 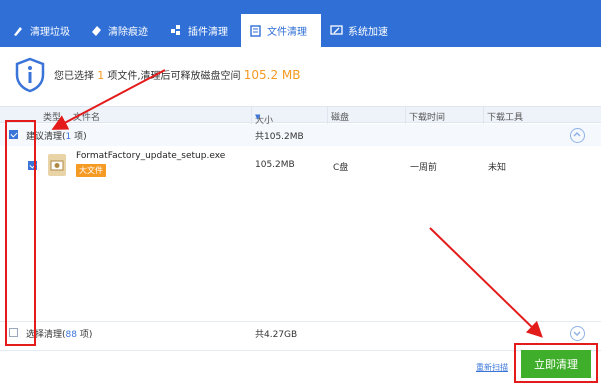 I want to click on file-size: 105.2MB, so click(x=275, y=165).